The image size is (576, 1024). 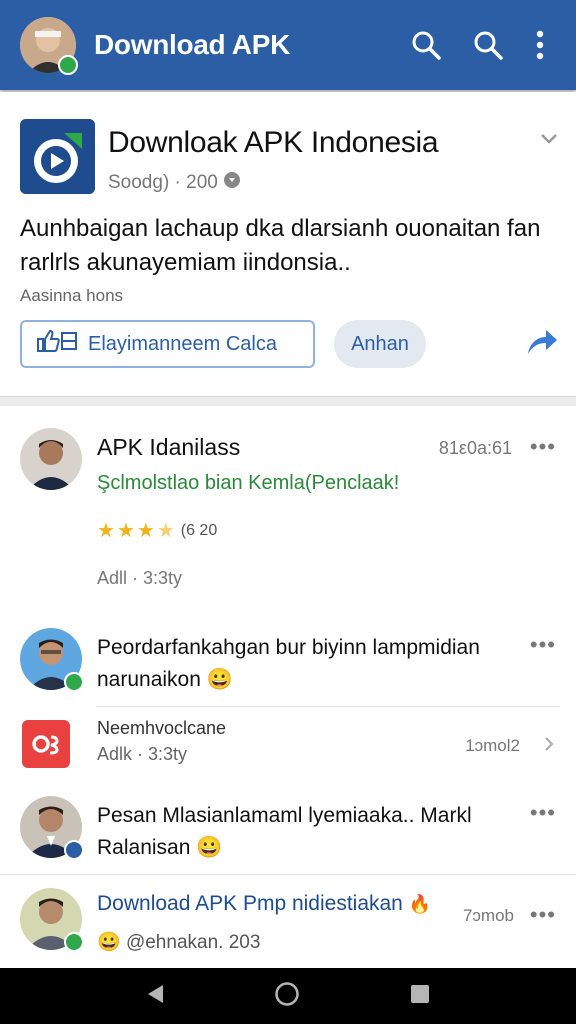 What do you see at coordinates (540, 45) in the screenshot?
I see `more-vert-icon` at bounding box center [540, 45].